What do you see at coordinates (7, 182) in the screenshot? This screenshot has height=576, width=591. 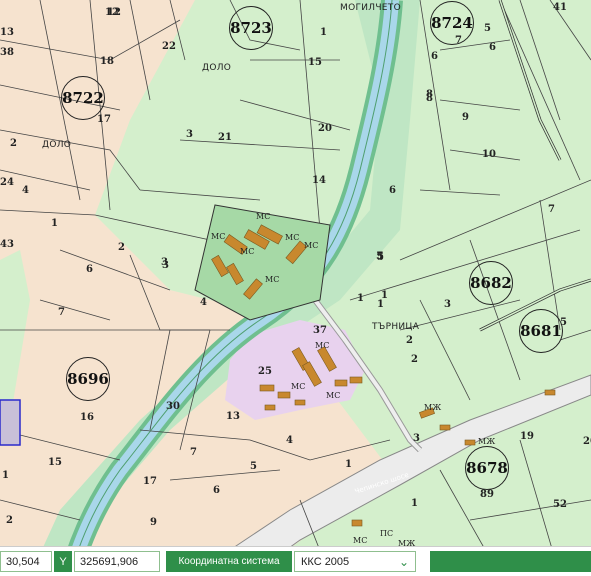 I see `parcel-number: 24` at bounding box center [7, 182].